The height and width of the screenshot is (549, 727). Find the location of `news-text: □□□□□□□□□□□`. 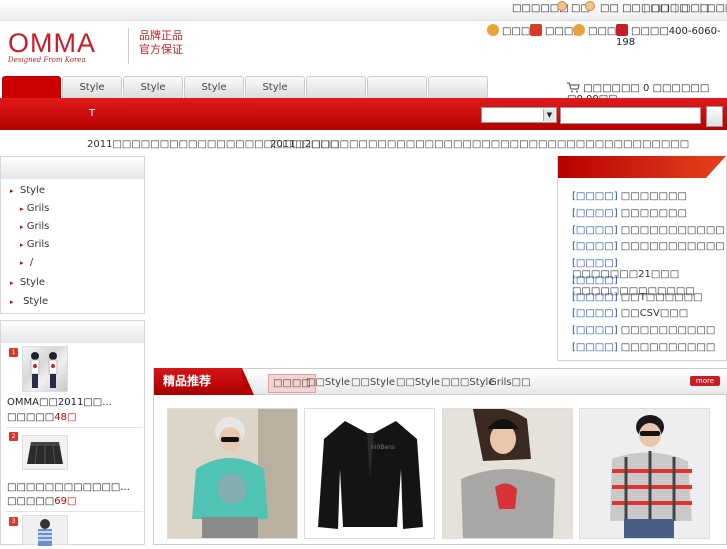

news-text: □□□□□□□□□□□ is located at coordinates (672, 230).